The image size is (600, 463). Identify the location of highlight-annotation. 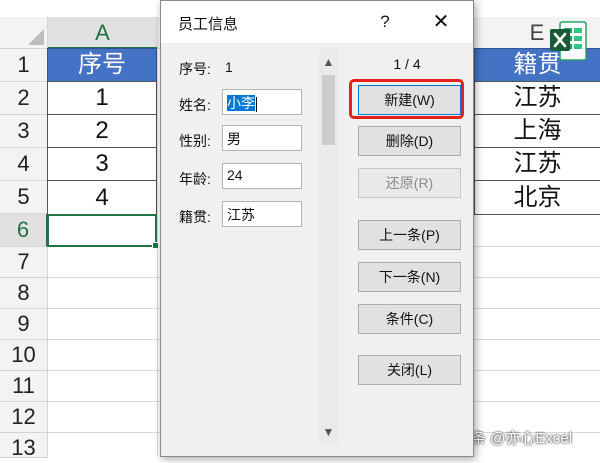
(406, 99).